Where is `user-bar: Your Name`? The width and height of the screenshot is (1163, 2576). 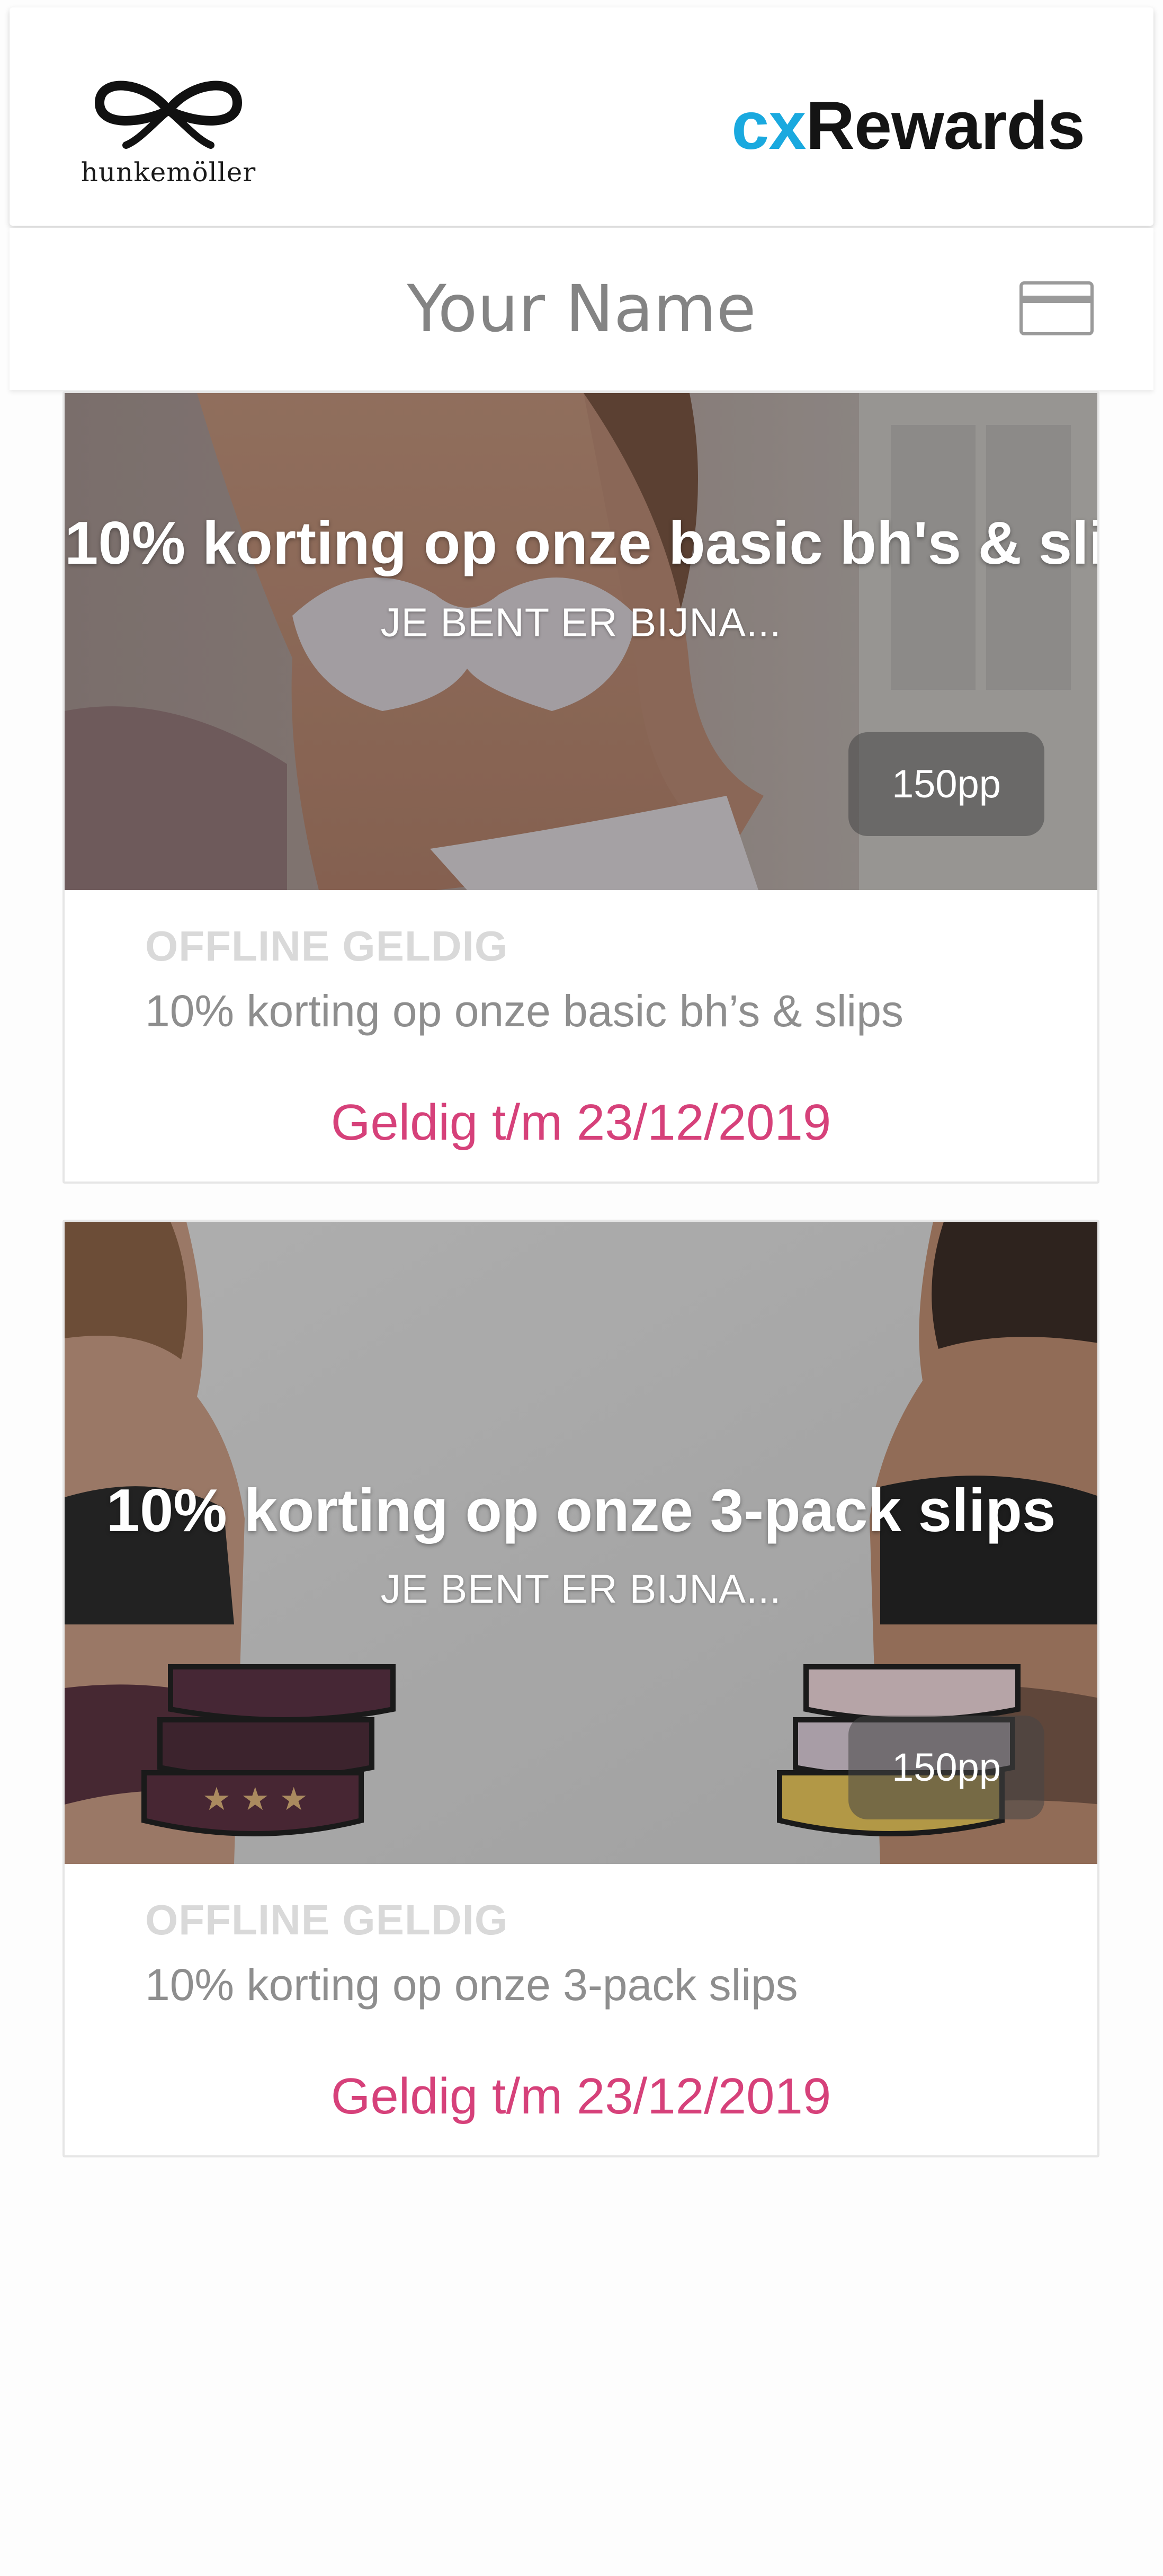 user-bar: Your Name is located at coordinates (581, 309).